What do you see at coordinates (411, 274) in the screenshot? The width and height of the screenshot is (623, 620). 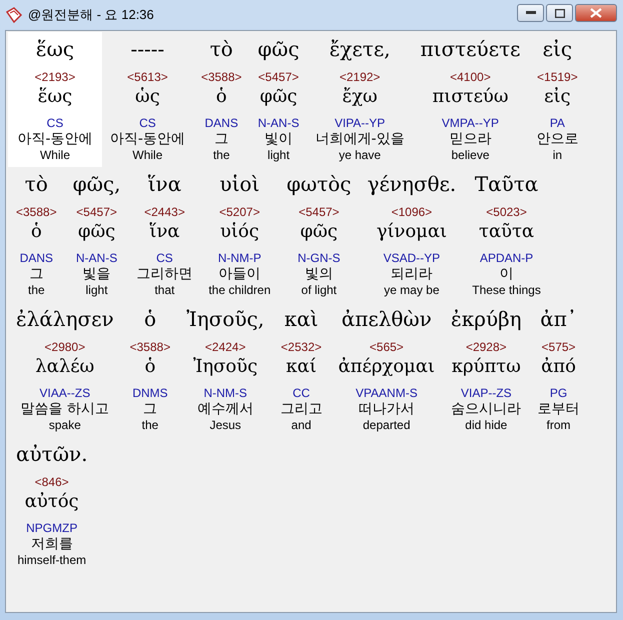 I see `korean-gloss: 되리라` at bounding box center [411, 274].